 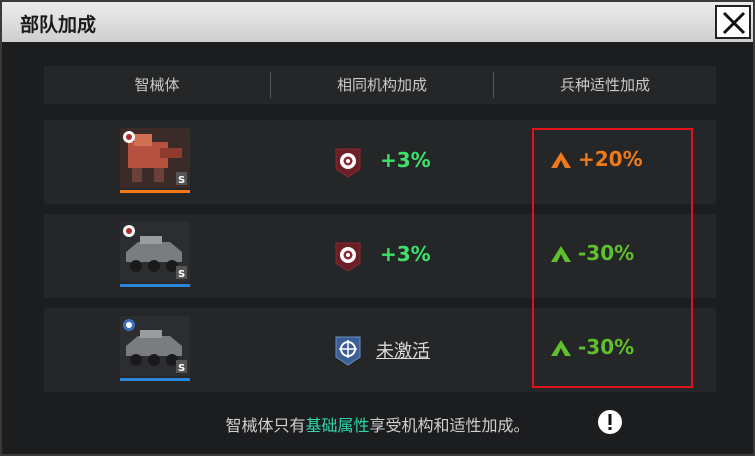 I want to click on header-type-bonus: 兵种适性加成, so click(x=604, y=85).